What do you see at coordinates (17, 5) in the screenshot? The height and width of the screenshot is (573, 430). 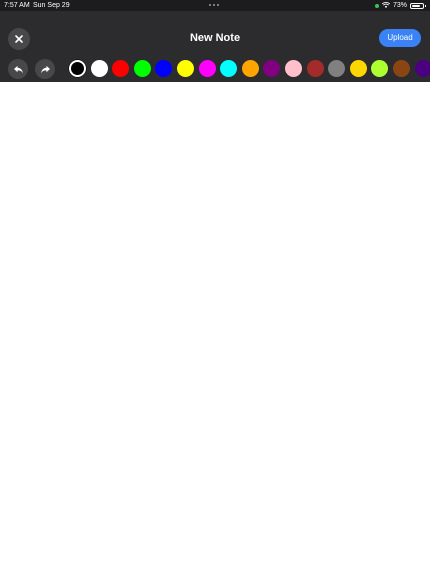 I see `status-time: 7:57 AM` at bounding box center [17, 5].